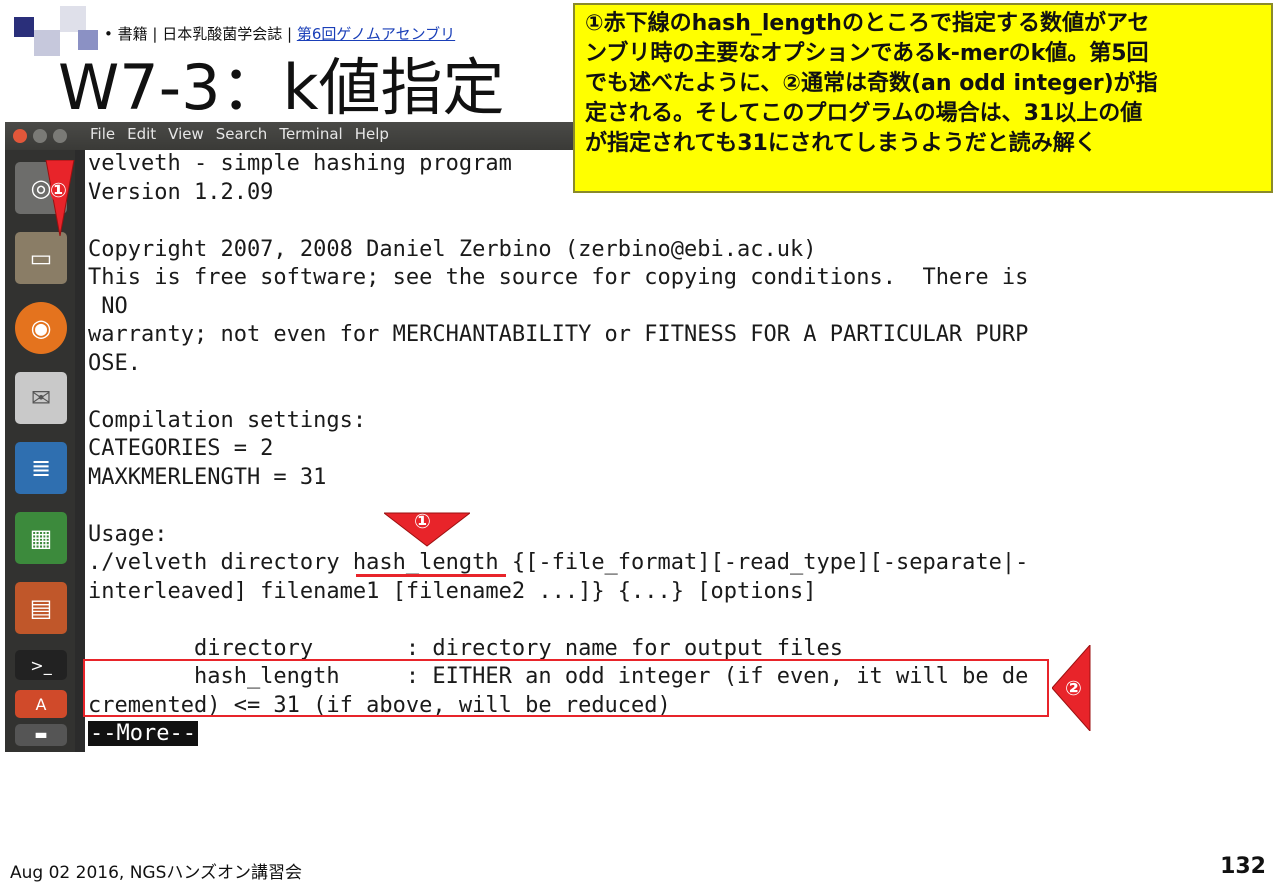  Describe the element at coordinates (41, 398) in the screenshot. I see `mail-icon: ✉` at that location.